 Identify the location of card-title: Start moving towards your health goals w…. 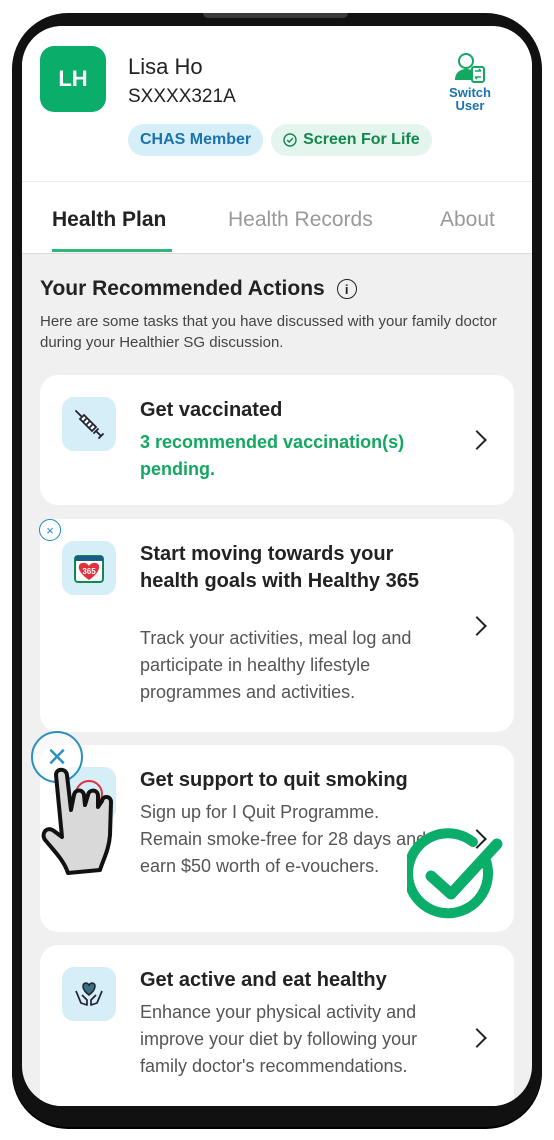
(279, 567).